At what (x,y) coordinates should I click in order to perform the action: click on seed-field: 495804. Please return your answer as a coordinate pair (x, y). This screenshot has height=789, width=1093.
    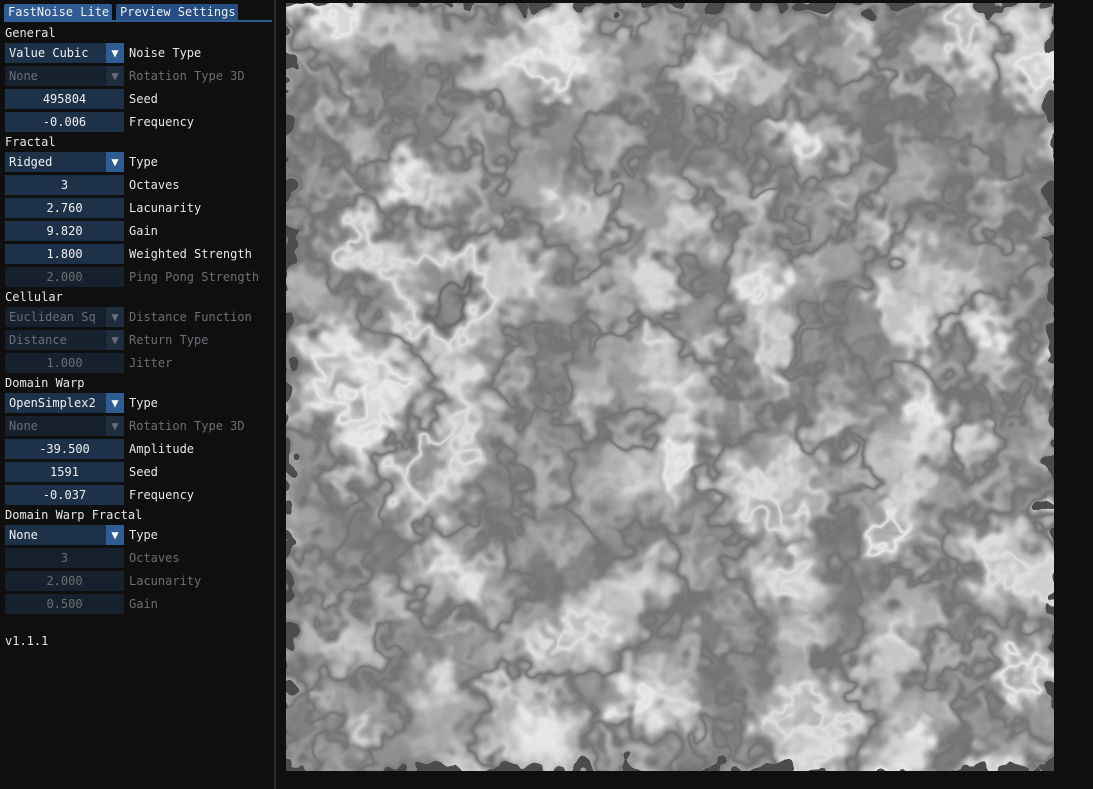
    Looking at the image, I should click on (64, 99).